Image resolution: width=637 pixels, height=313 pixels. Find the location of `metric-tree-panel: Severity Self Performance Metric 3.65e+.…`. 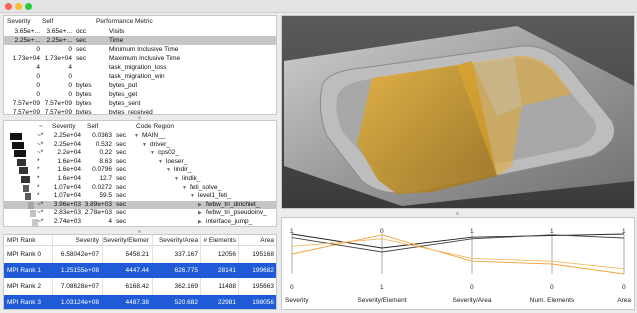

metric-tree-panel: Severity Self Performance Metric 3.65e+.… is located at coordinates (140, 65).